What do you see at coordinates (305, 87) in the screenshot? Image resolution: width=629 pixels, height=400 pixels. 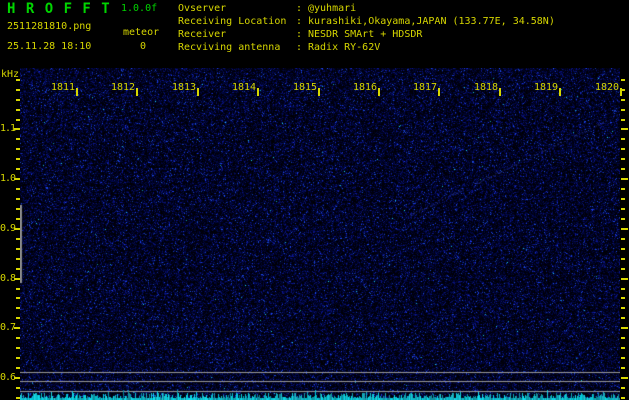 I see `time-tick-label: 1815` at bounding box center [305, 87].